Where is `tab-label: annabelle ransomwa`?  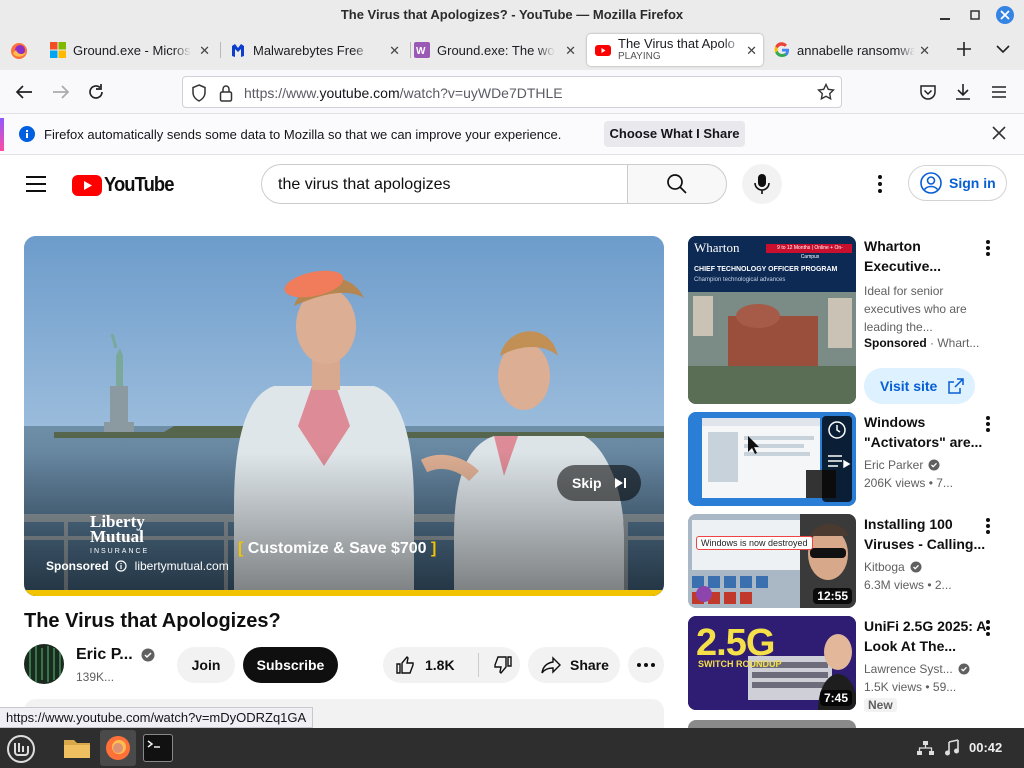
tab-label: annabelle ransomwa is located at coordinates (856, 50).